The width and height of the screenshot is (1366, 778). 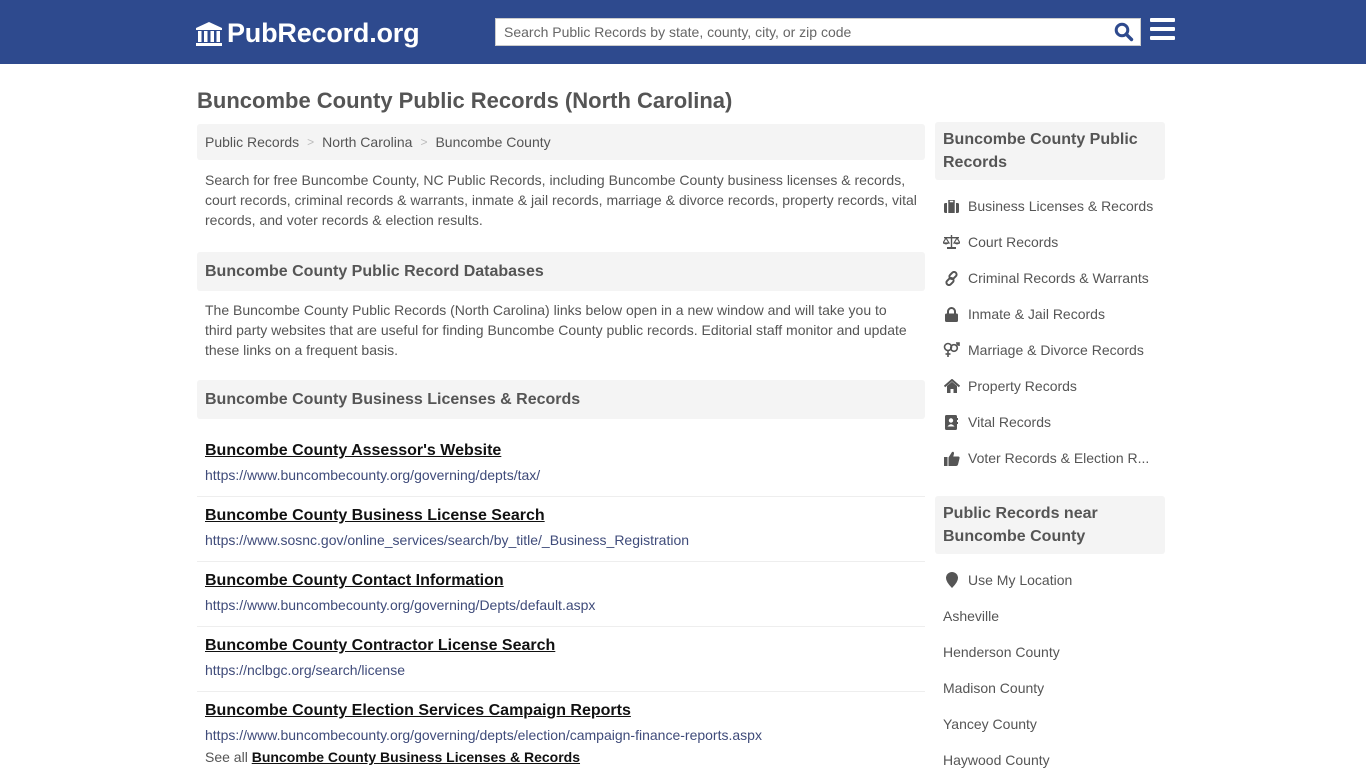 What do you see at coordinates (561, 451) in the screenshot?
I see `record-link-title: Buncombe County Assessor's Website` at bounding box center [561, 451].